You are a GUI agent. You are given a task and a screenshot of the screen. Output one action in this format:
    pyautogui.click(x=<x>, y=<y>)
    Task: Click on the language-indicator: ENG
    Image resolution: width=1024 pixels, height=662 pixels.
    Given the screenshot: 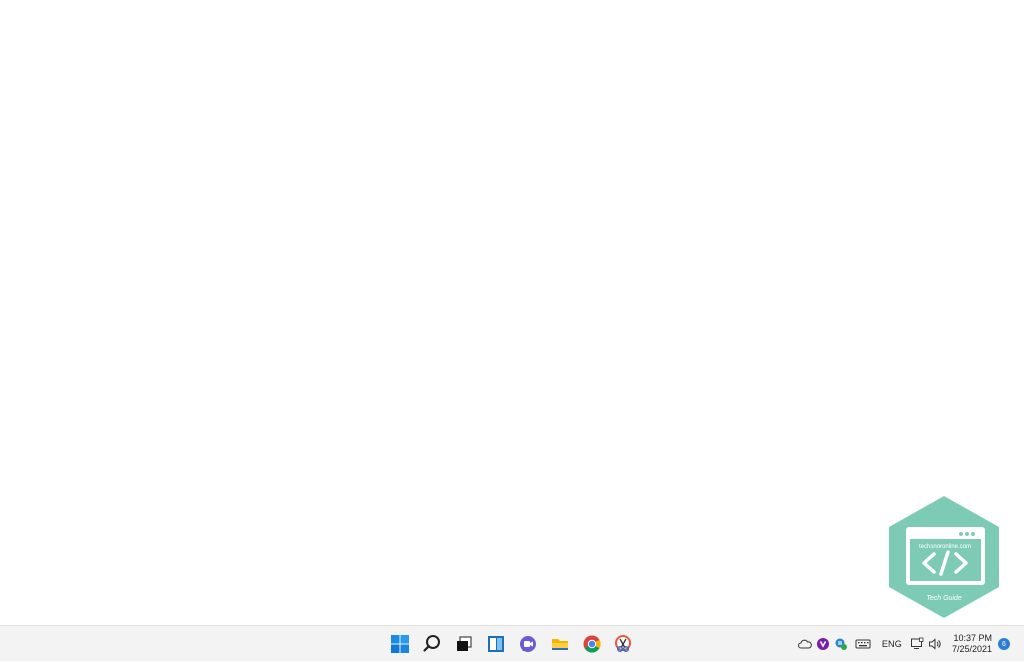 What is the action you would take?
    pyautogui.click(x=892, y=644)
    